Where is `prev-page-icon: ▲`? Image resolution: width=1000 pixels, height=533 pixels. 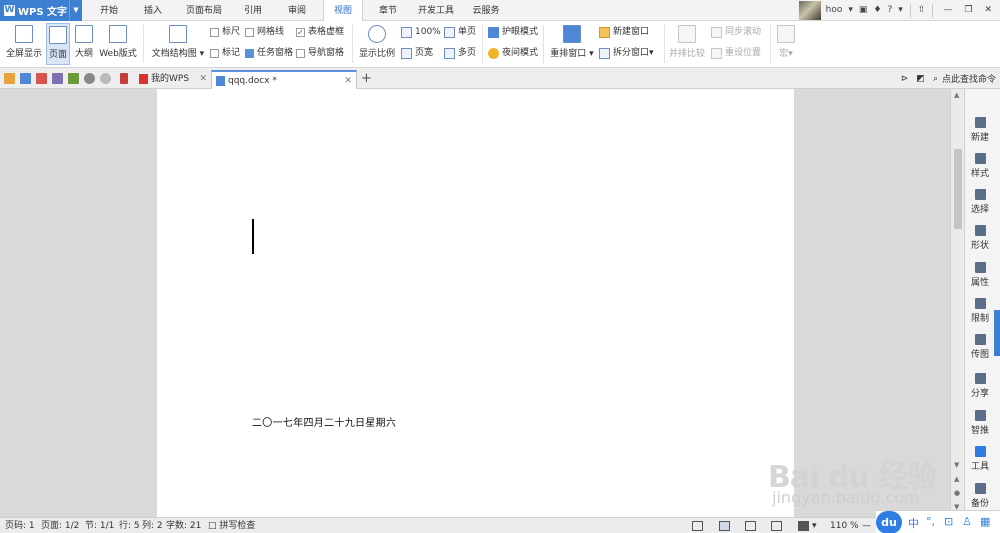 prev-page-icon: ▲ is located at coordinates (956, 479).